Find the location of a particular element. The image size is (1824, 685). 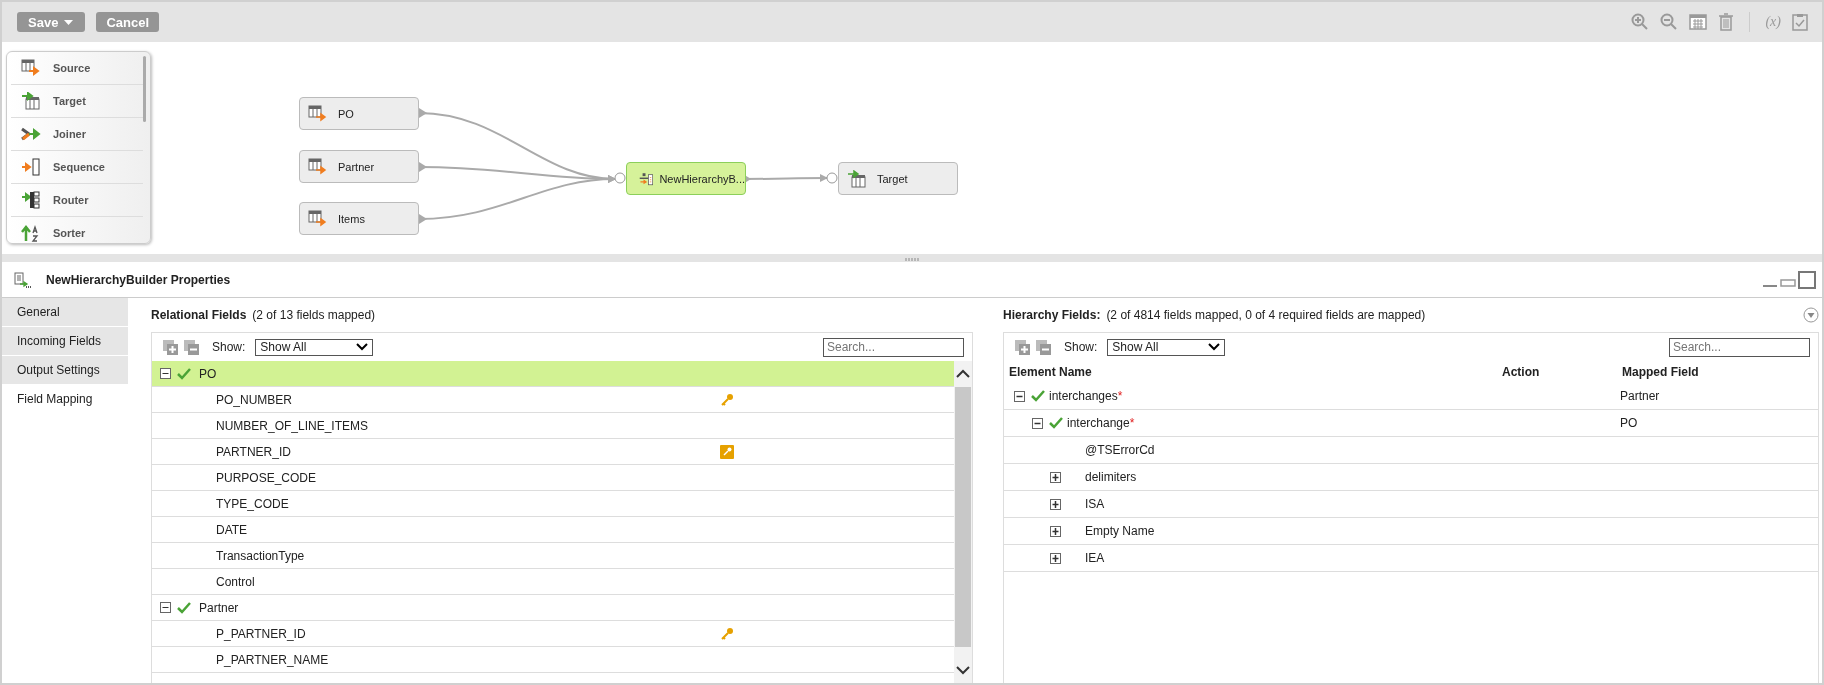

field-name: PARTNER_ID is located at coordinates (468, 451).